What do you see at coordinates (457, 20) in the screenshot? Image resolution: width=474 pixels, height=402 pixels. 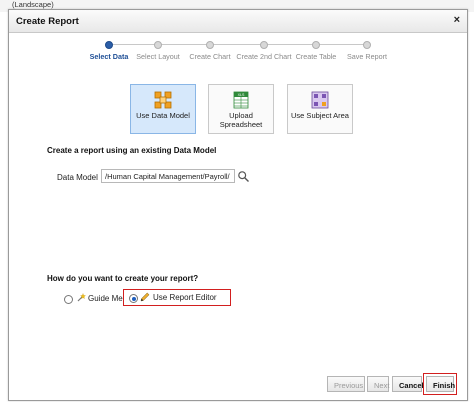 I see `close-icon: ×` at bounding box center [457, 20].